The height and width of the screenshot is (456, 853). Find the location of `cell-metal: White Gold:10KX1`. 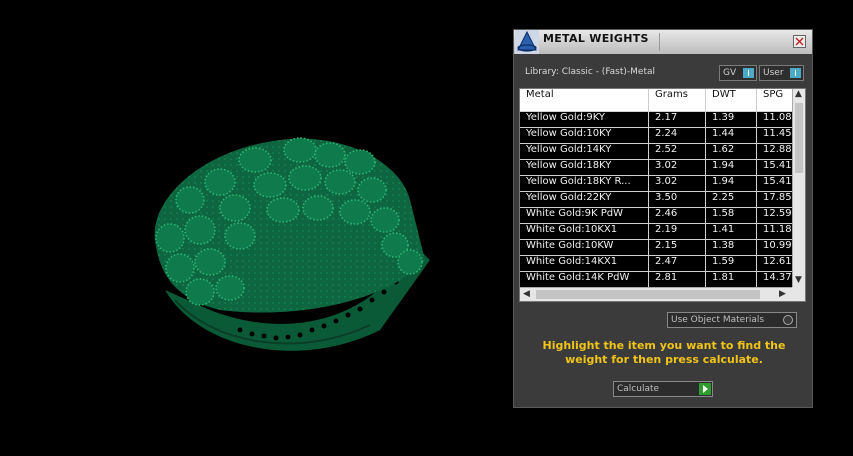

cell-metal: White Gold:10KX1 is located at coordinates (584, 231).